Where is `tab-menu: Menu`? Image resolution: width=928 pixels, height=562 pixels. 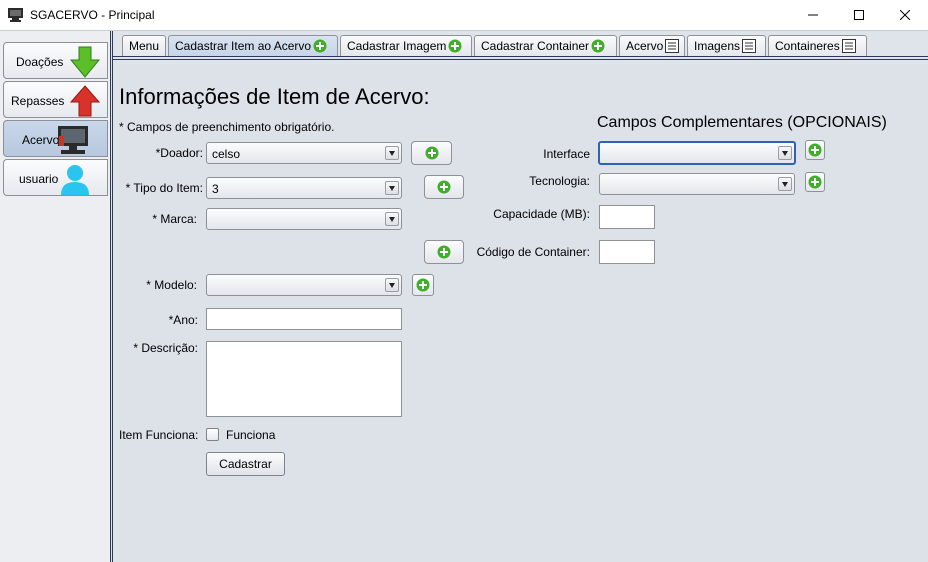
tab-menu: Menu is located at coordinates (144, 45).